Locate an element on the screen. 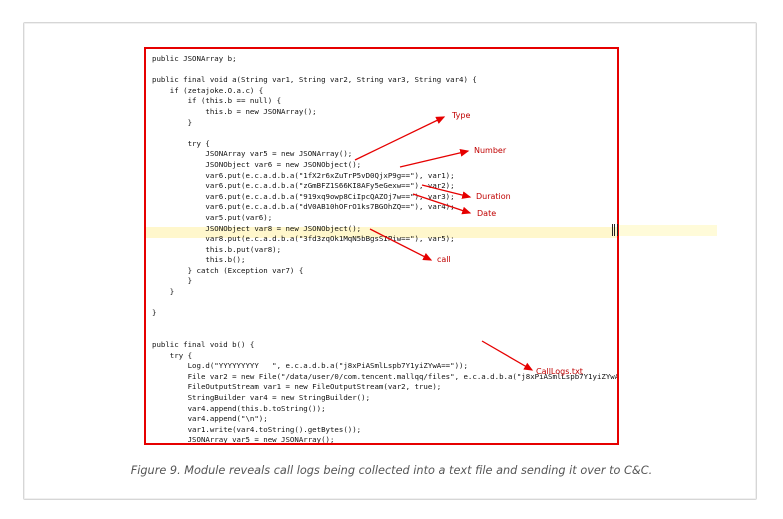 The width and height of the screenshot is (783, 519). code-line: var5.put(var6); is located at coordinates (212, 217).